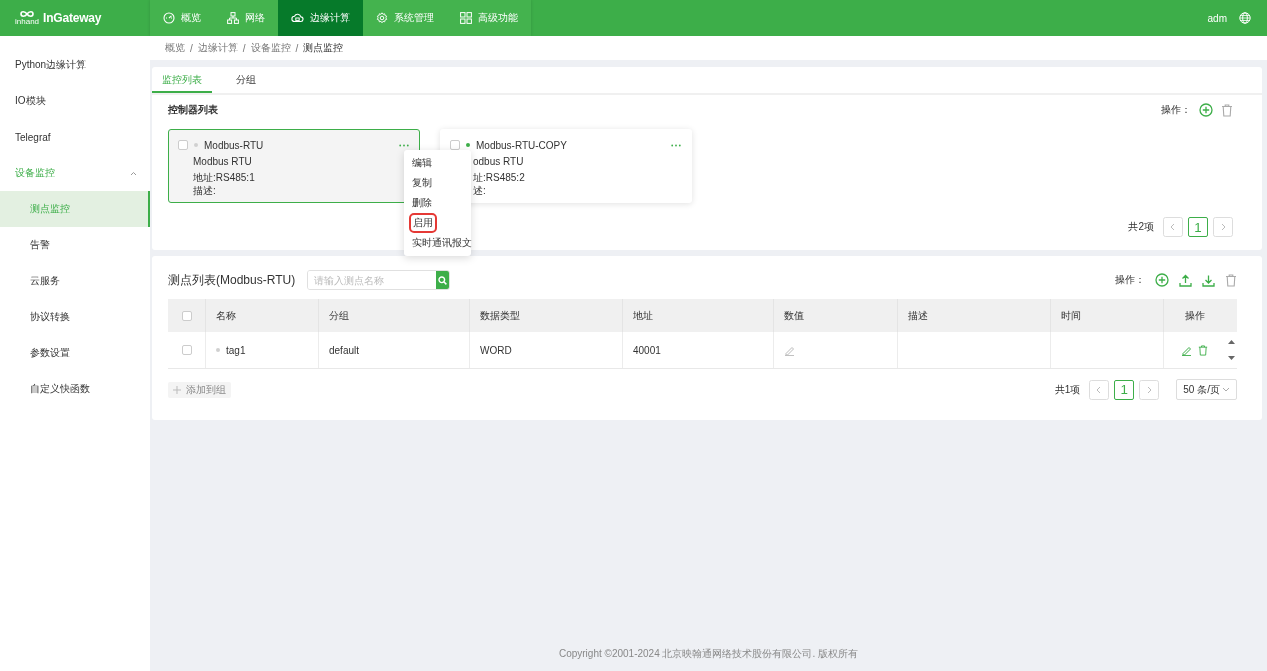  What do you see at coordinates (261, 315) in the screenshot?
I see `column-header: 名称` at bounding box center [261, 315].